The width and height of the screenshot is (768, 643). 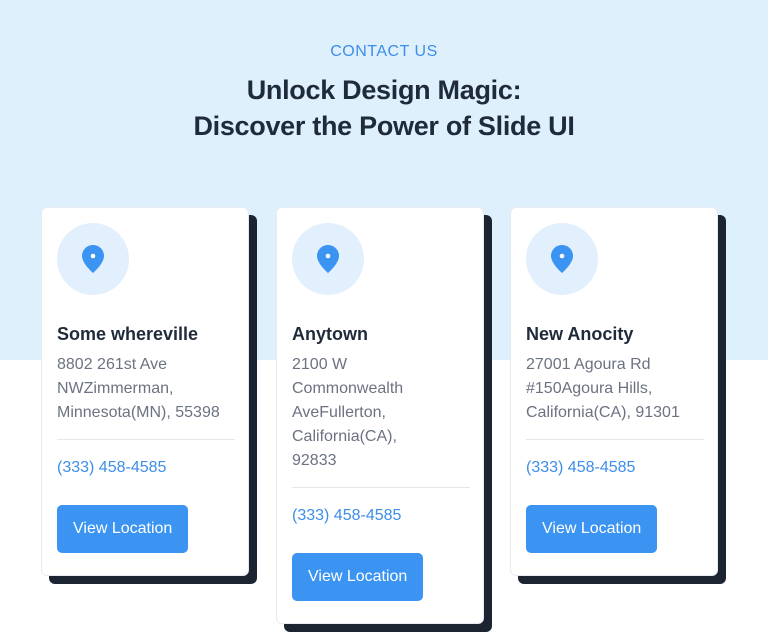 I want to click on location-title: Some whereville, so click(x=128, y=334).